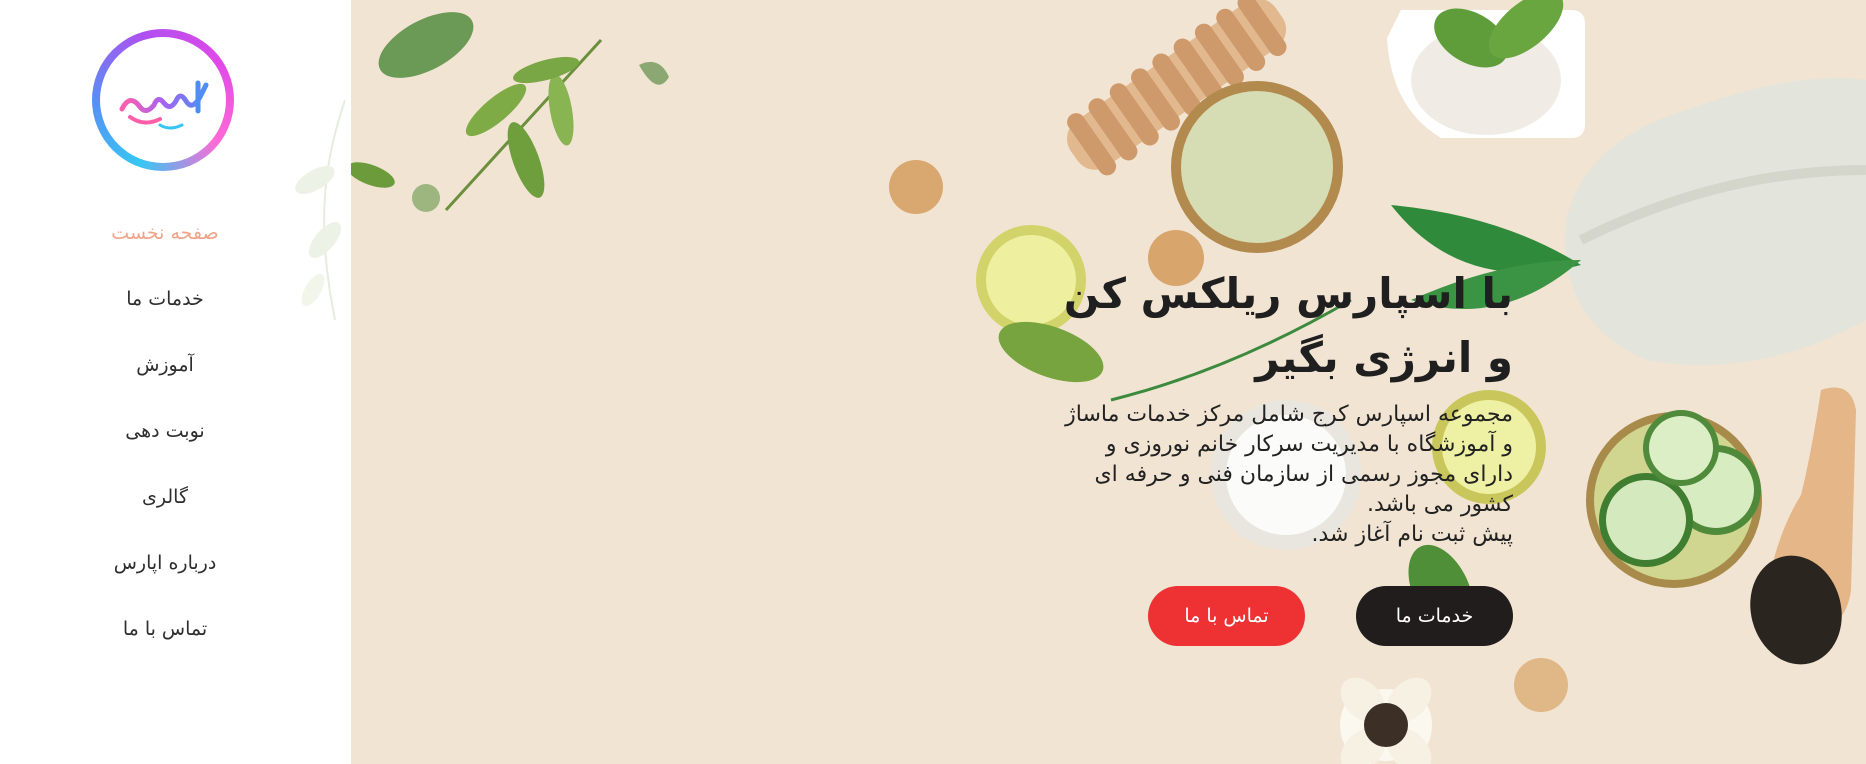 The width and height of the screenshot is (1866, 764). Describe the element at coordinates (320, 210) in the screenshot. I see `leaf-sprig-decoration` at that location.